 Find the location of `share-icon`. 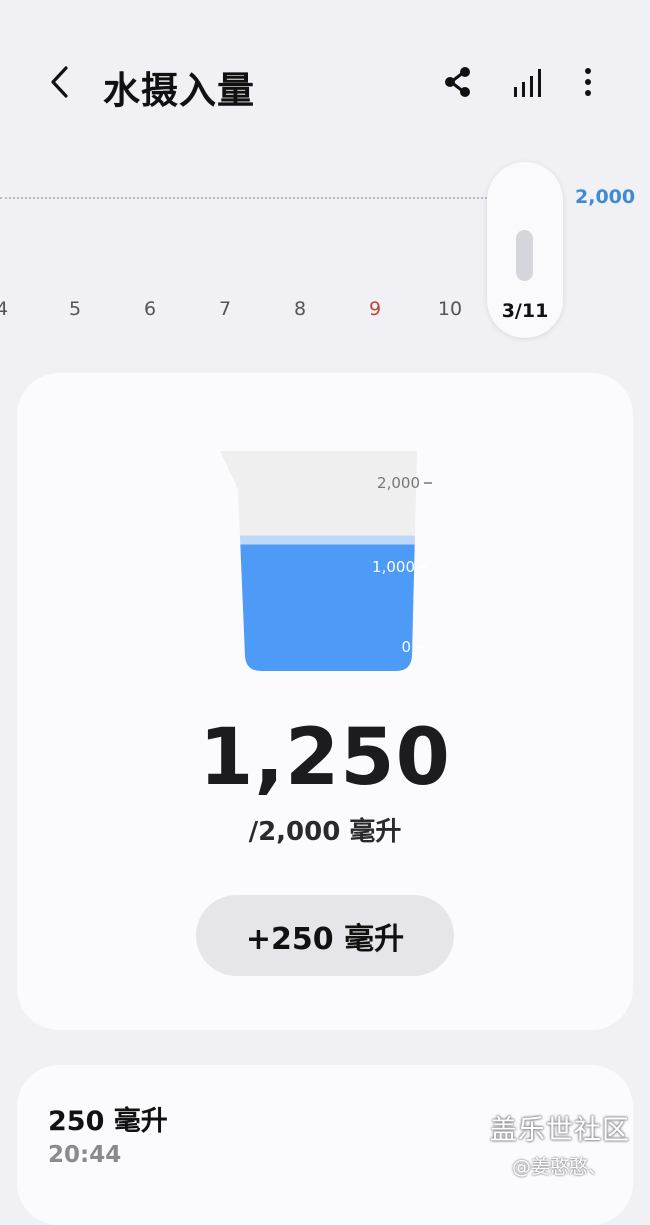

share-icon is located at coordinates (457, 82).